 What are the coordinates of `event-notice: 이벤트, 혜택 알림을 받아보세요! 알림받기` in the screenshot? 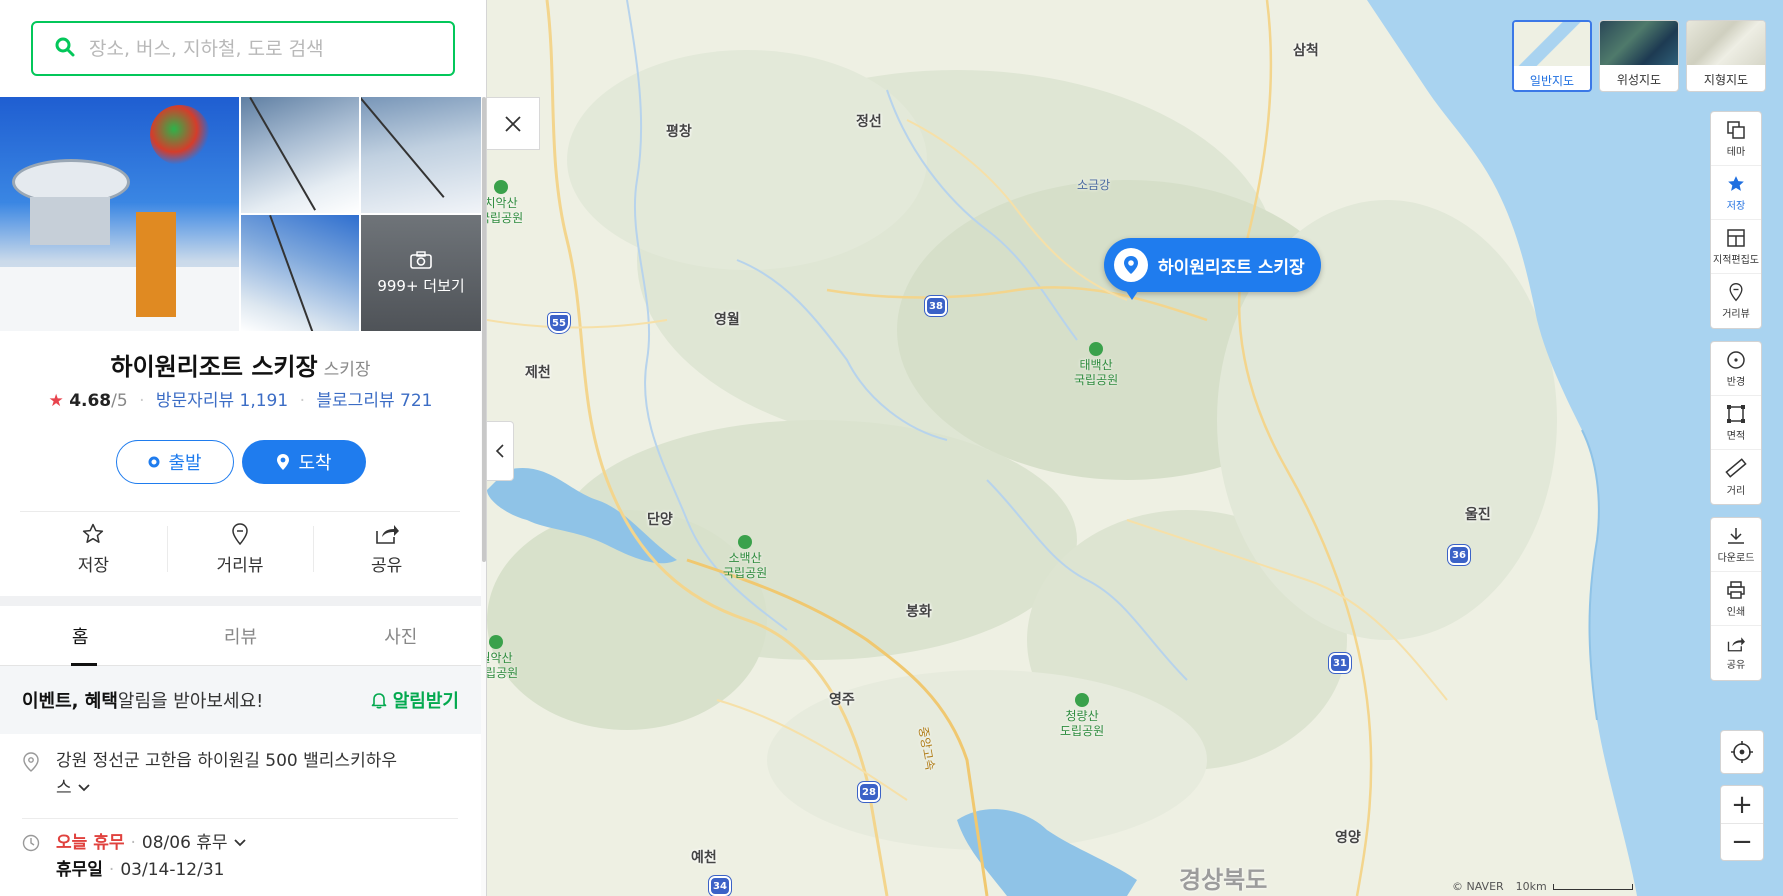 It's located at (240, 700).